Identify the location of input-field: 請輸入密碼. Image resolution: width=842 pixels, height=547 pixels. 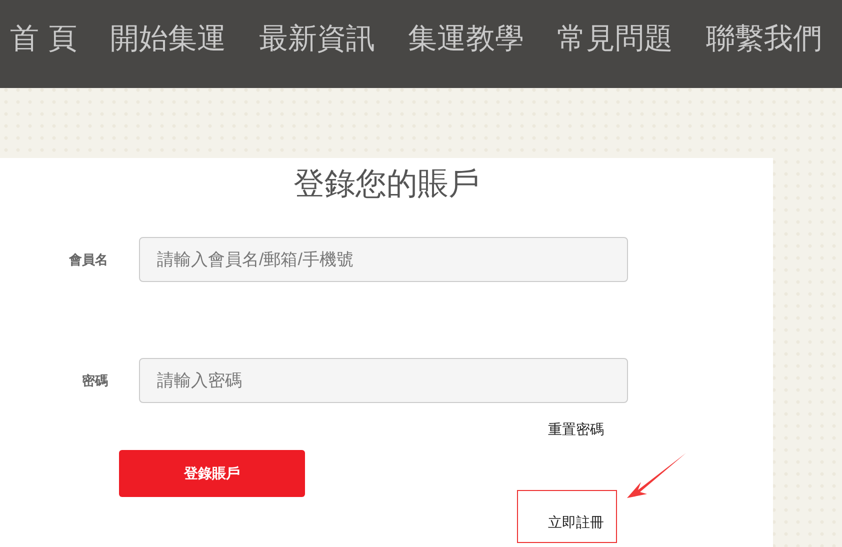
(383, 380).